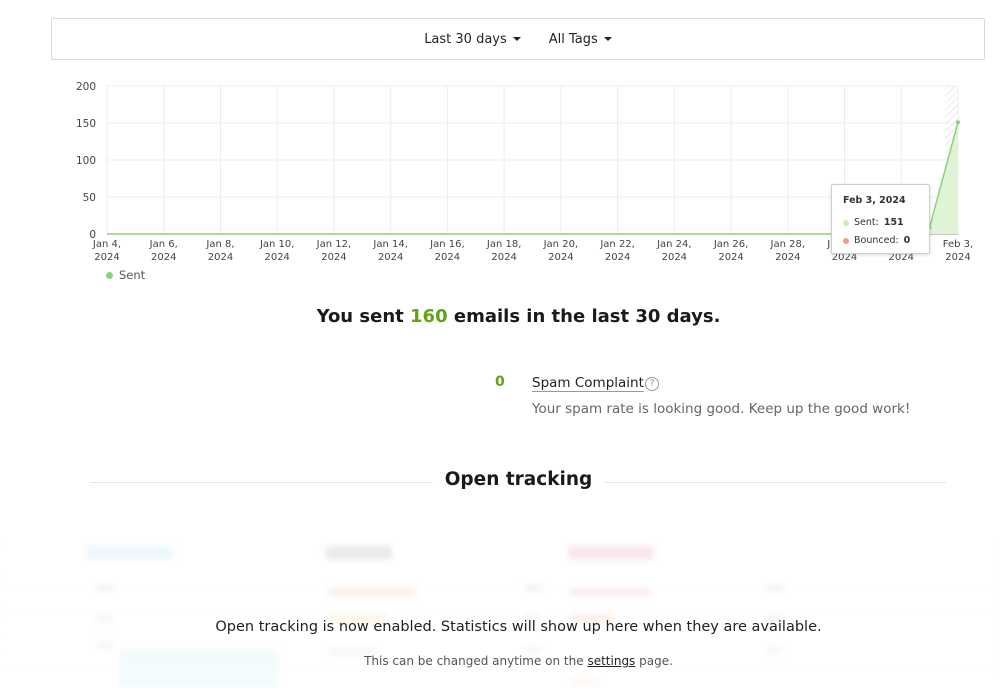 The image size is (1000, 688). I want to click on tooltip-sent-label: Sent:, so click(866, 222).